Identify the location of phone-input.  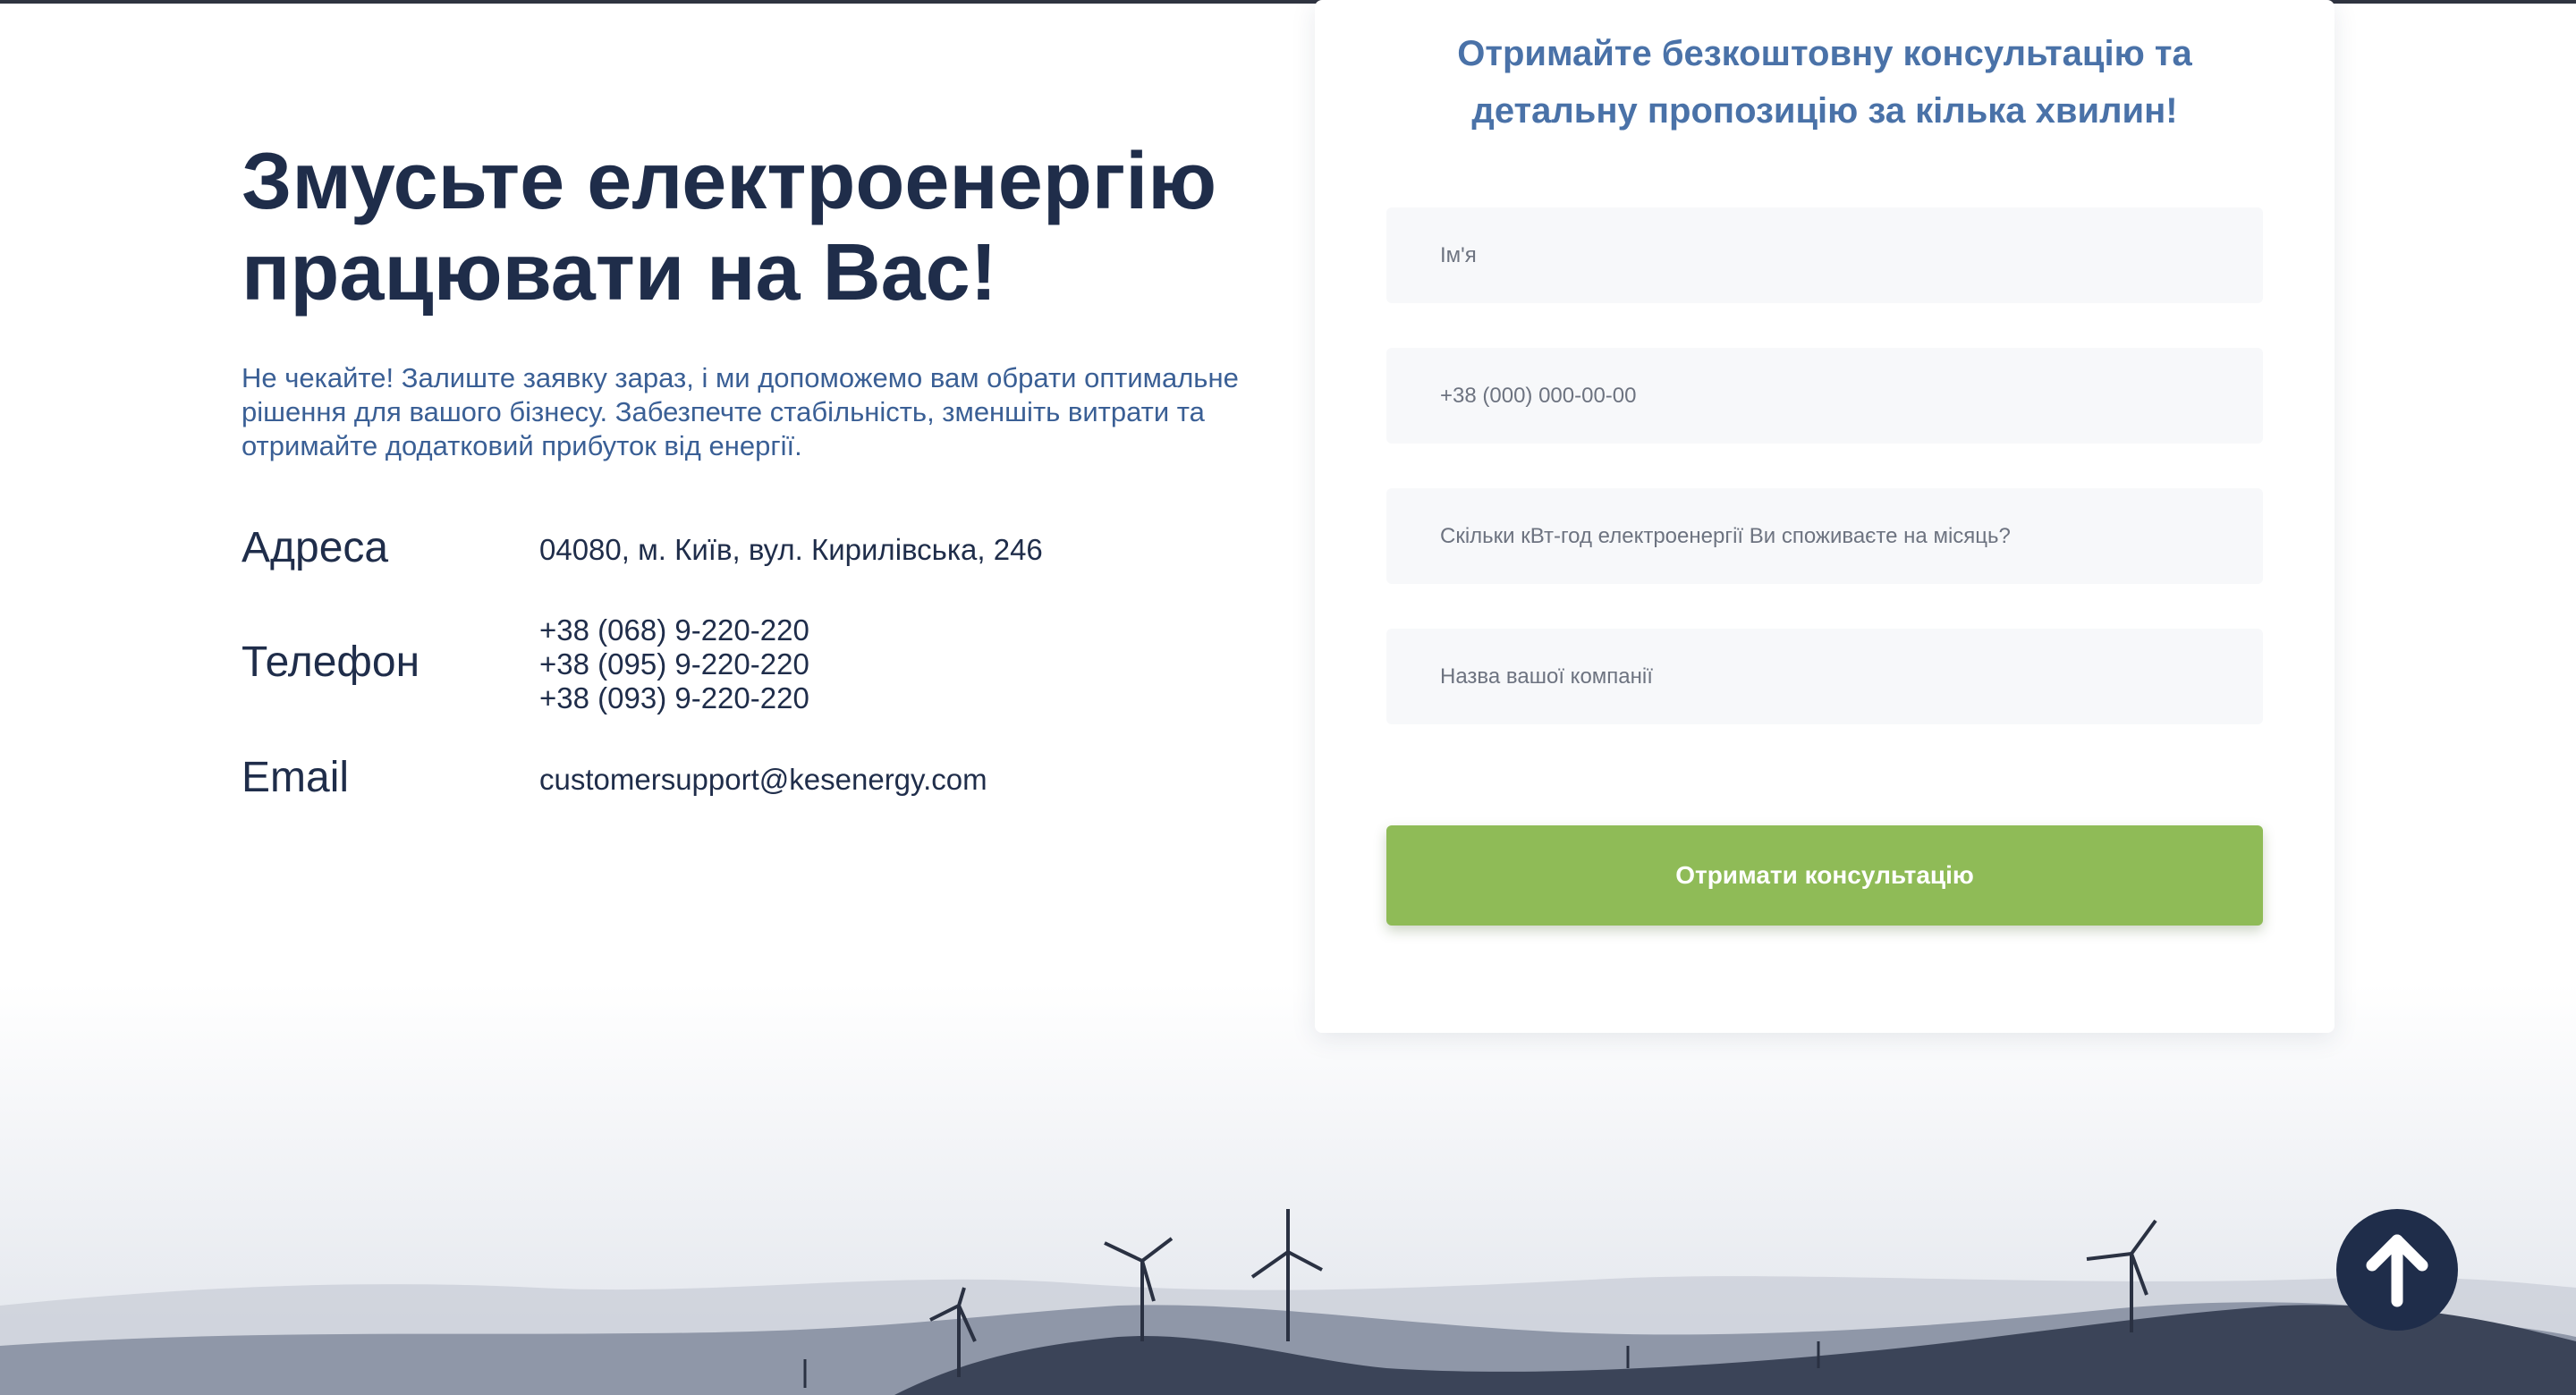
(1824, 396).